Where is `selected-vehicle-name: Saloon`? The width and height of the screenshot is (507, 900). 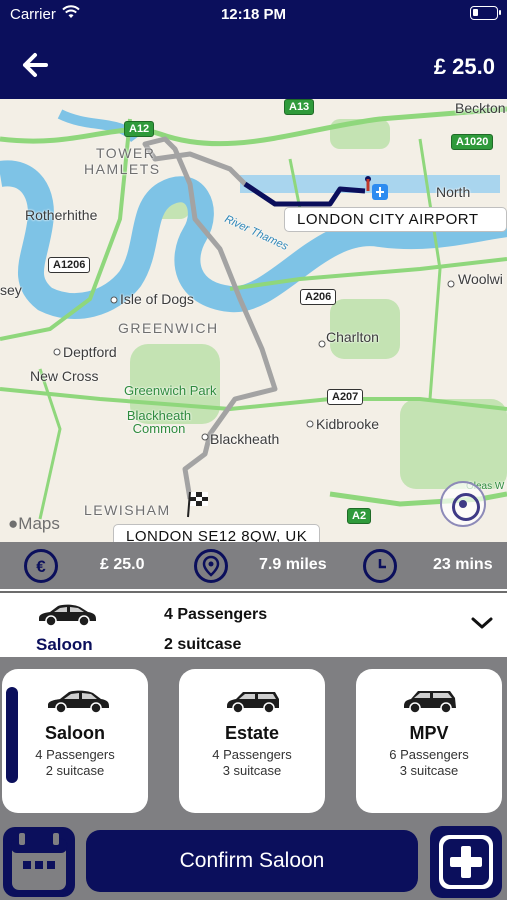 selected-vehicle-name: Saloon is located at coordinates (64, 644).